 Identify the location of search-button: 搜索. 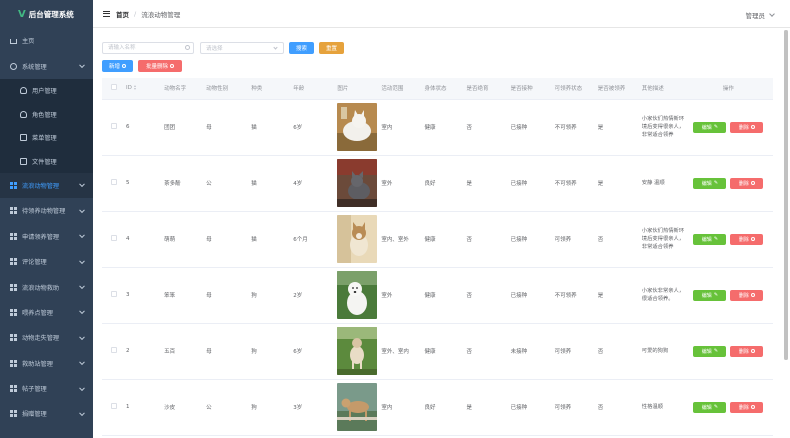
(301, 48).